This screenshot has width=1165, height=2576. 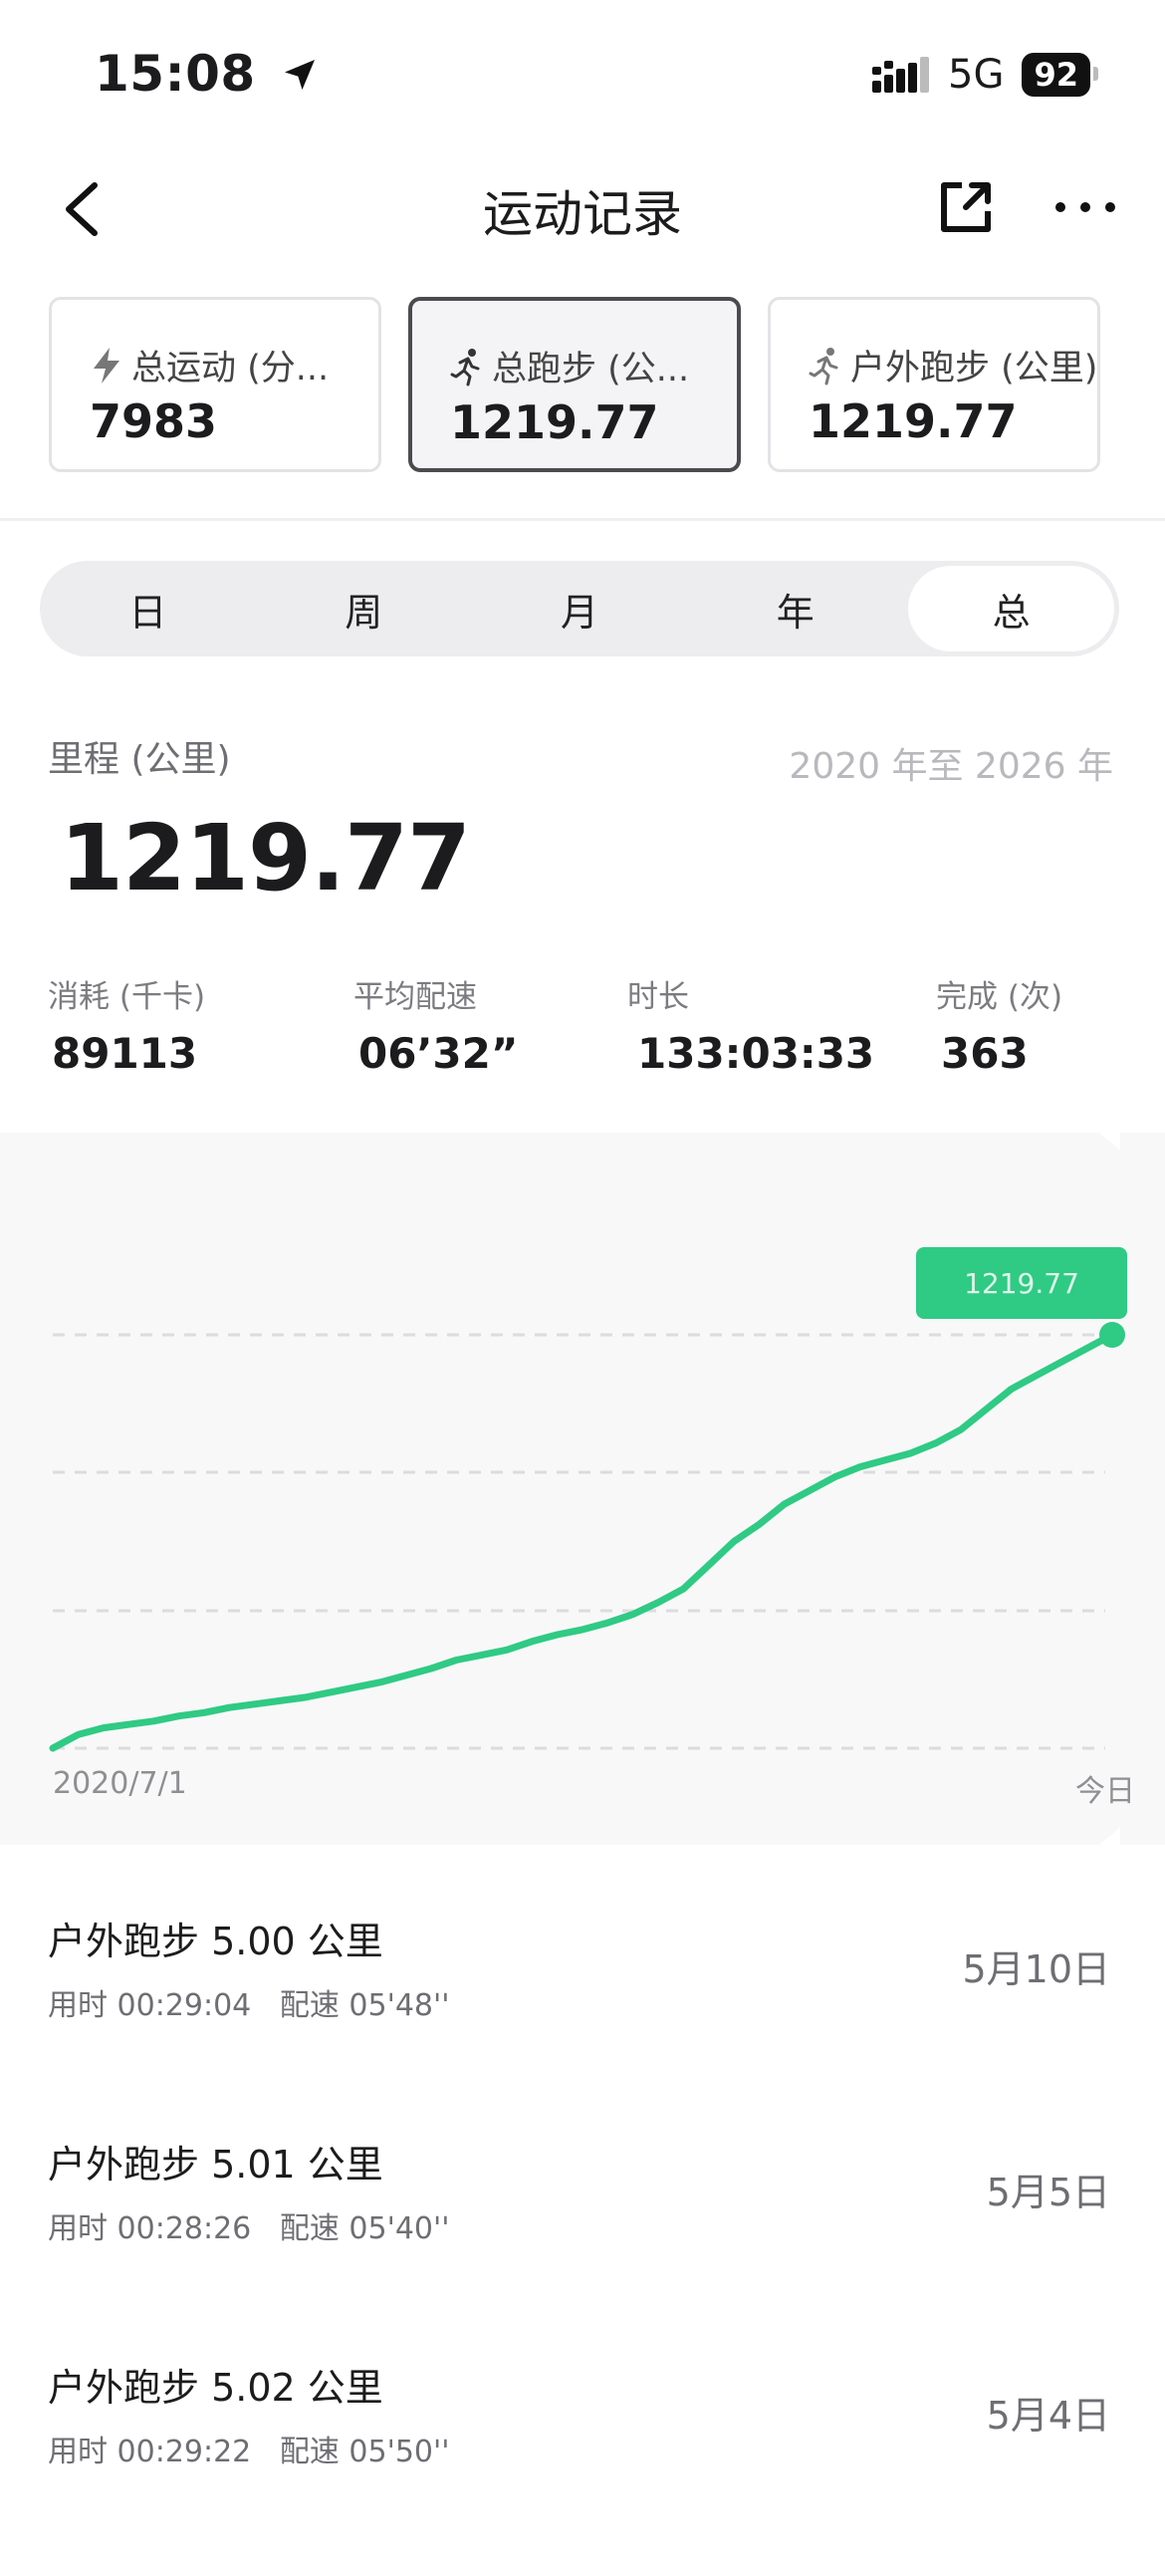 I want to click on period-segmented-control: 日 周 月 年 总, so click(x=579, y=608).